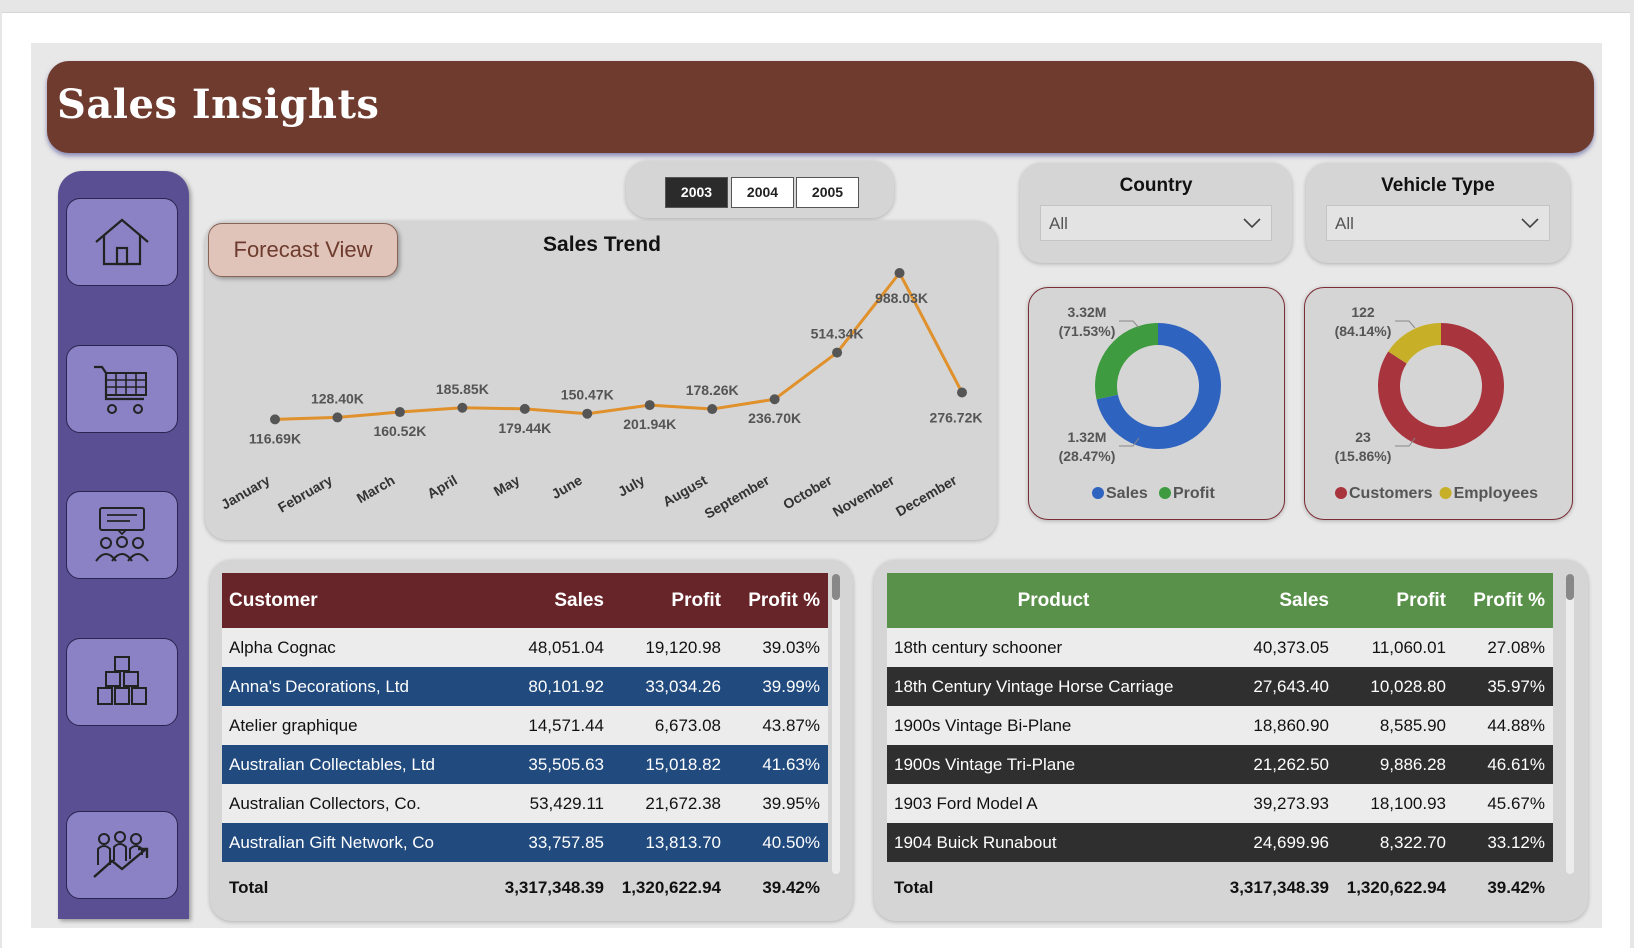 The image size is (1634, 948). What do you see at coordinates (864, 495) in the screenshot?
I see `x-tick-label: November` at bounding box center [864, 495].